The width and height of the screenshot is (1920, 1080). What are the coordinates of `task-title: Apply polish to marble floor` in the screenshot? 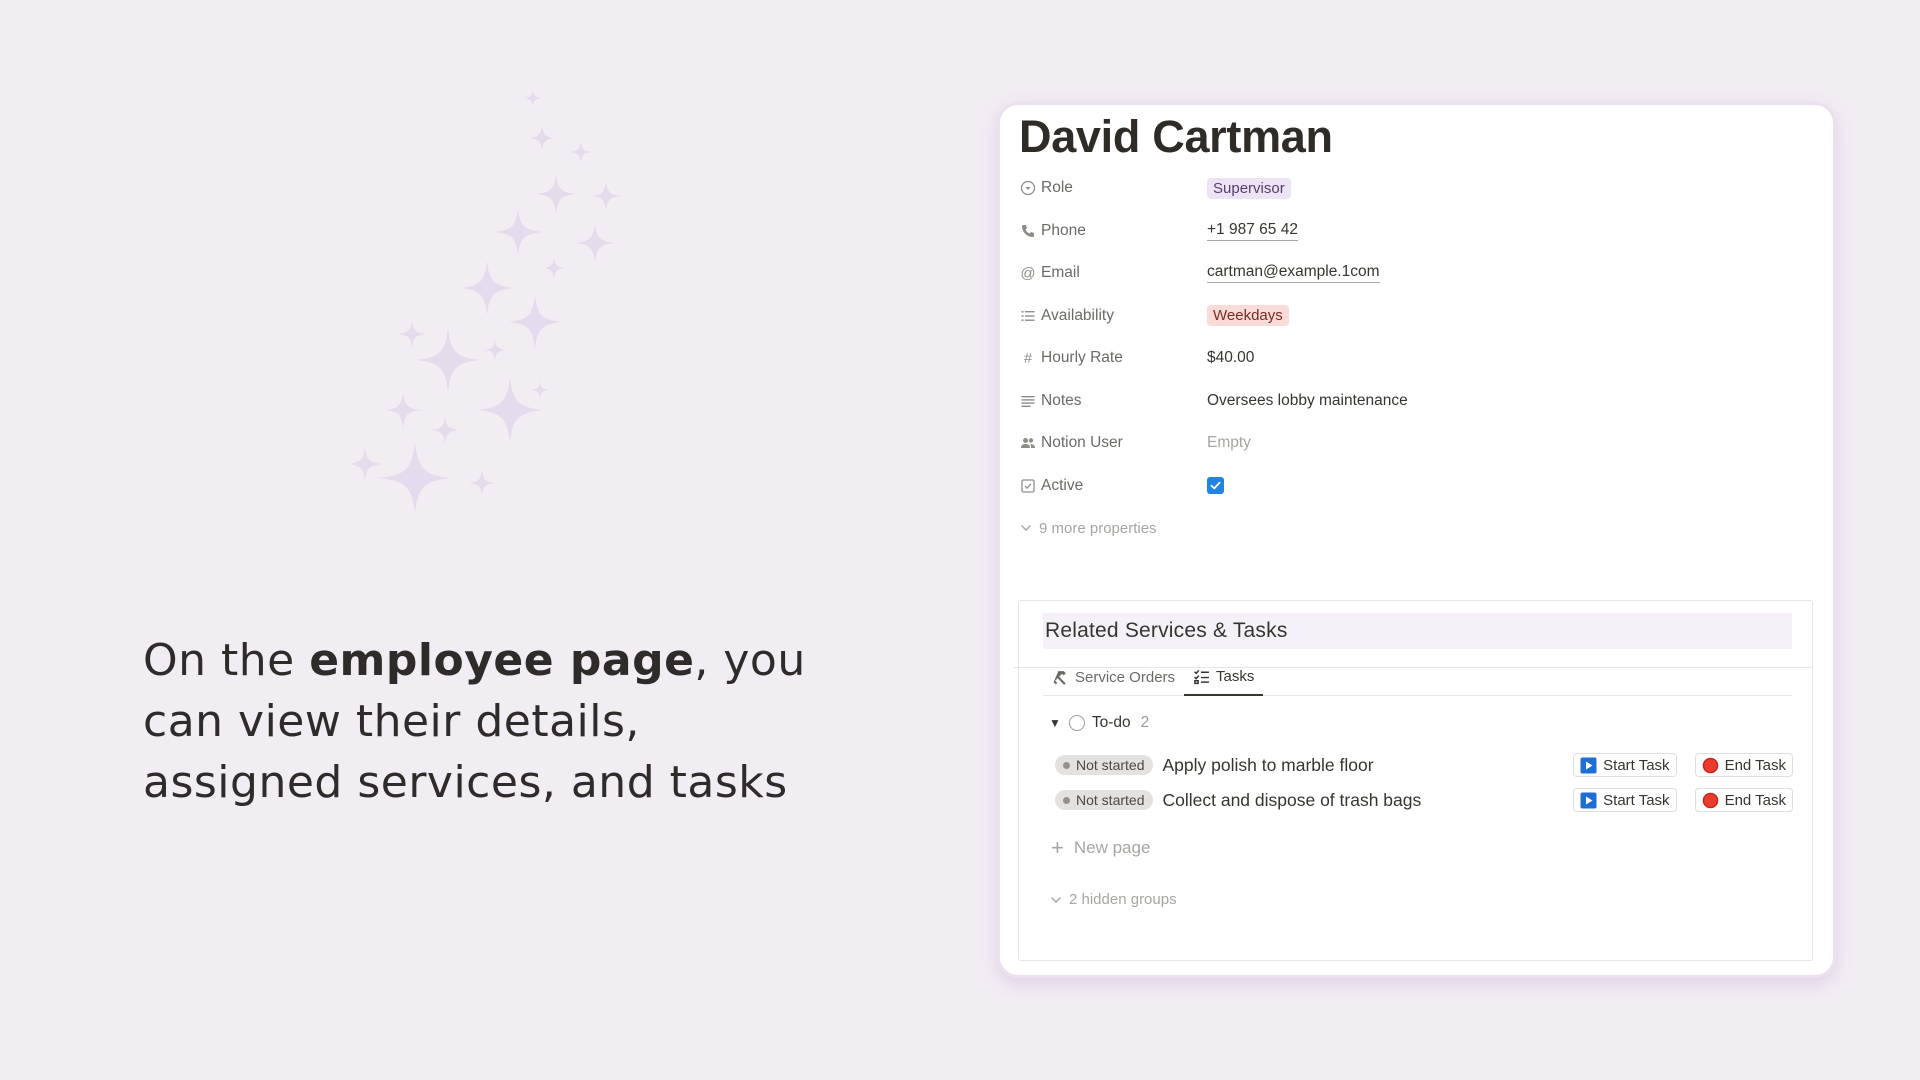 It's located at (1358, 765).